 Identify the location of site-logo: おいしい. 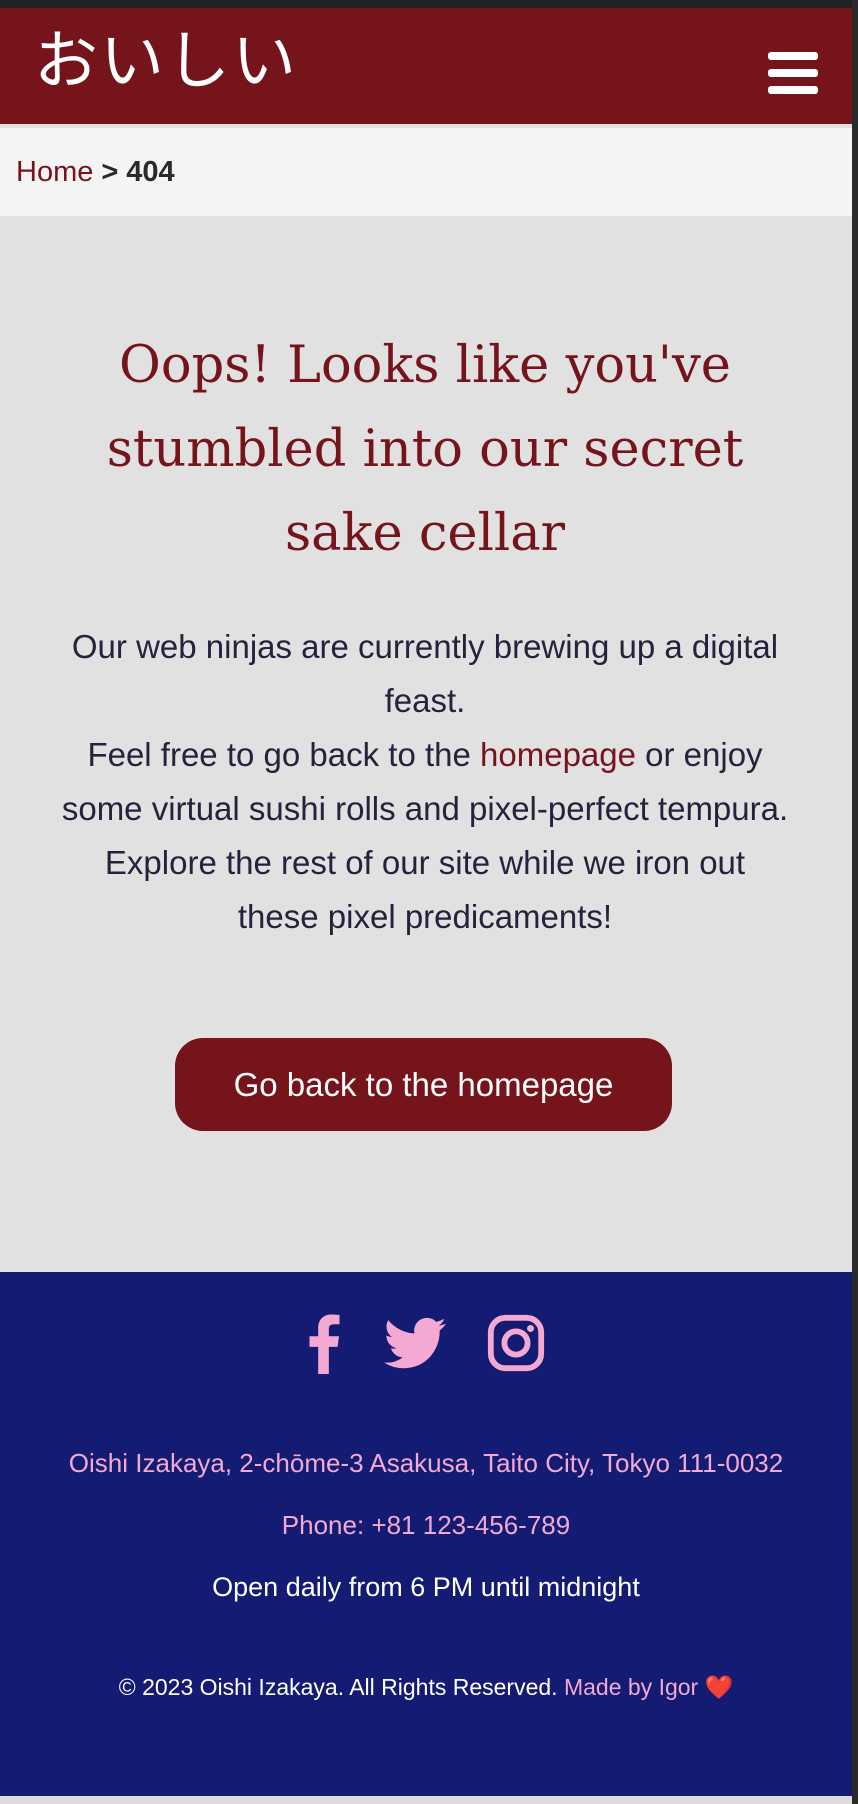
(166, 62).